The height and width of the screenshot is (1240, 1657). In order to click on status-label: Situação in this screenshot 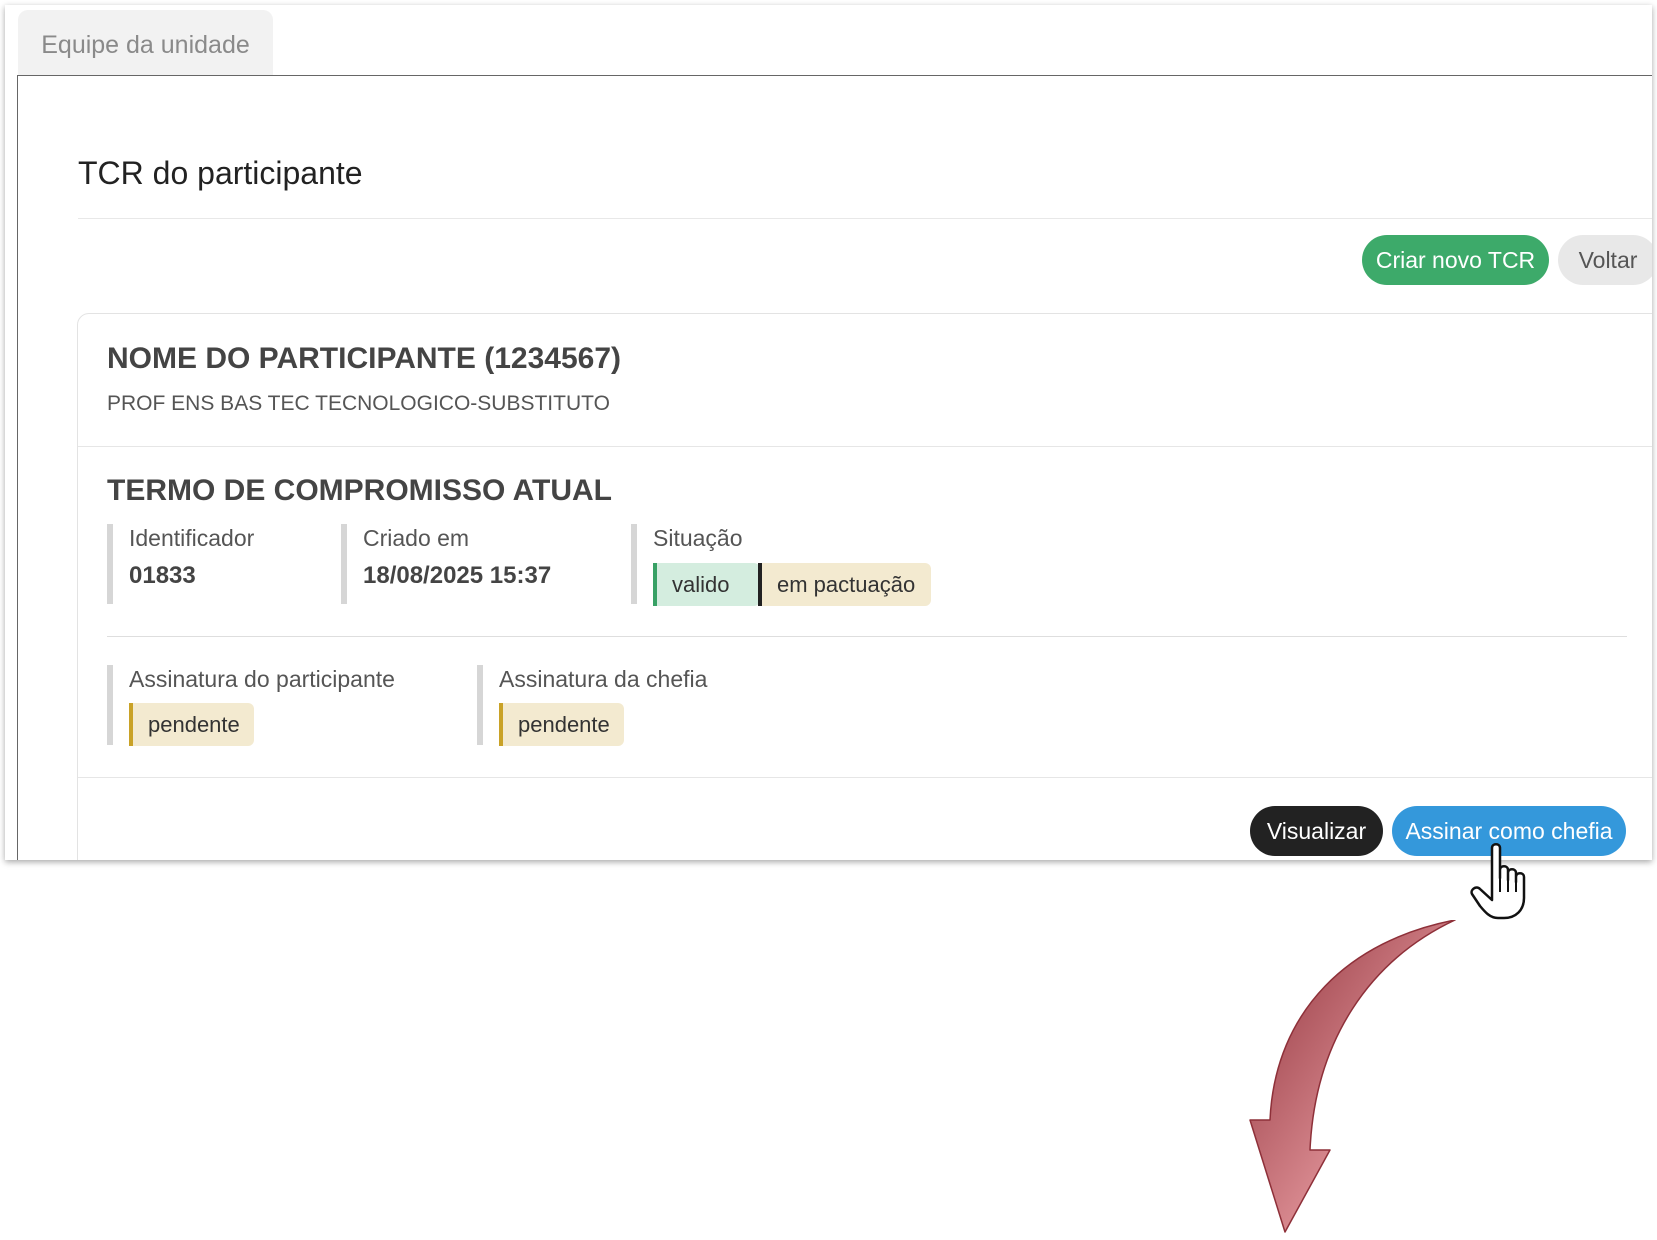, I will do `click(698, 538)`.